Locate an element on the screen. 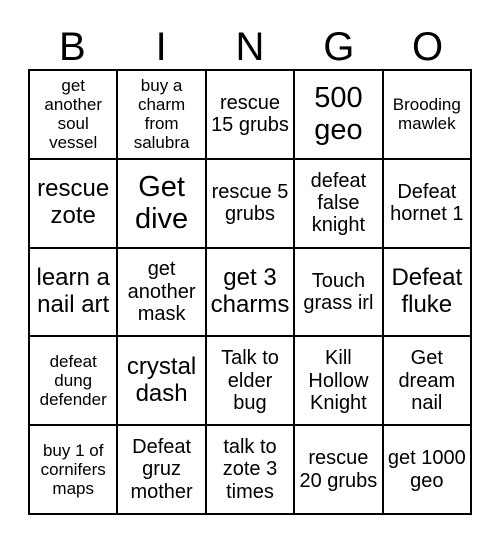  bingo-cell-label: Defeat fluke is located at coordinates (427, 291).